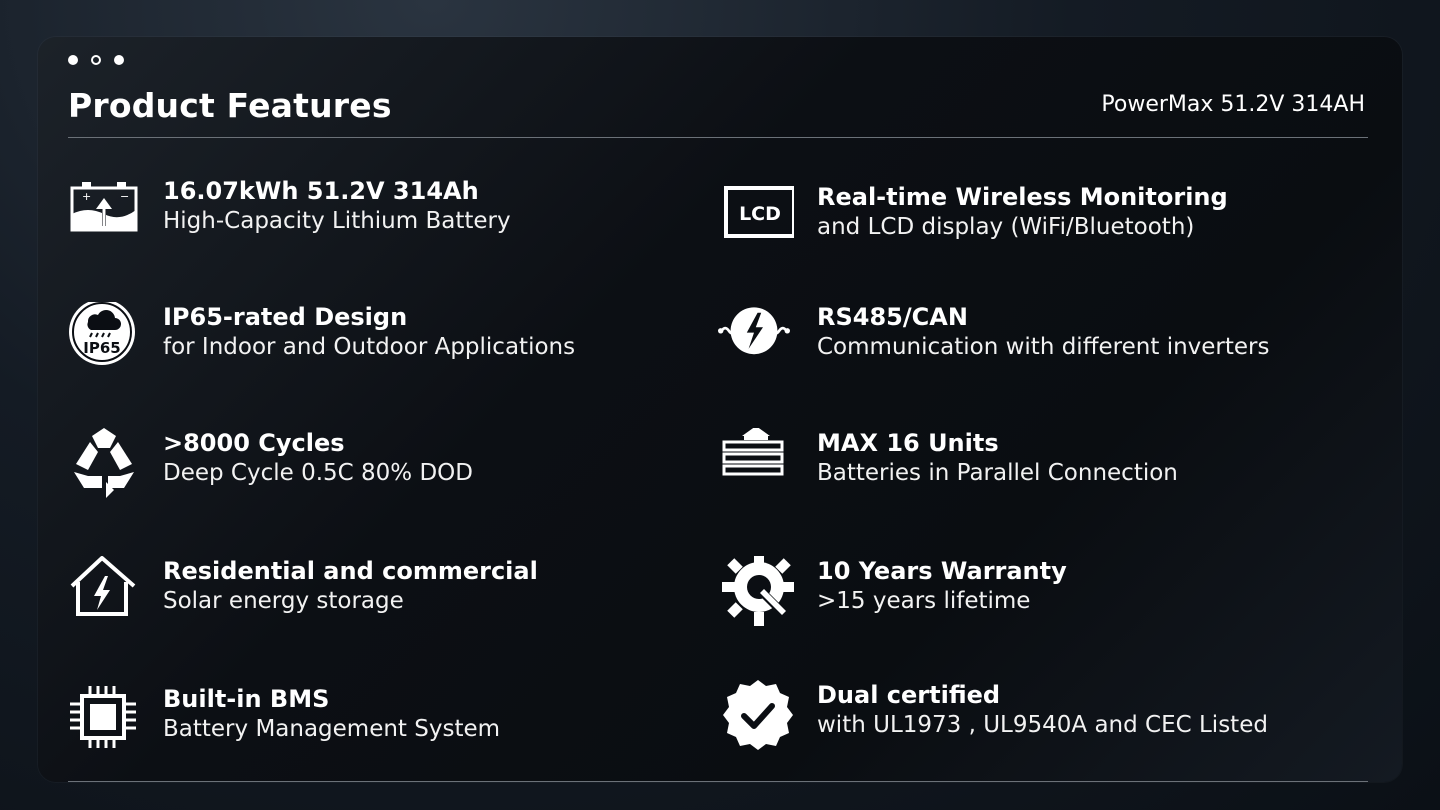 The width and height of the screenshot is (1440, 810). I want to click on product-name: PowerMax 51.2V 314AH, so click(1233, 104).